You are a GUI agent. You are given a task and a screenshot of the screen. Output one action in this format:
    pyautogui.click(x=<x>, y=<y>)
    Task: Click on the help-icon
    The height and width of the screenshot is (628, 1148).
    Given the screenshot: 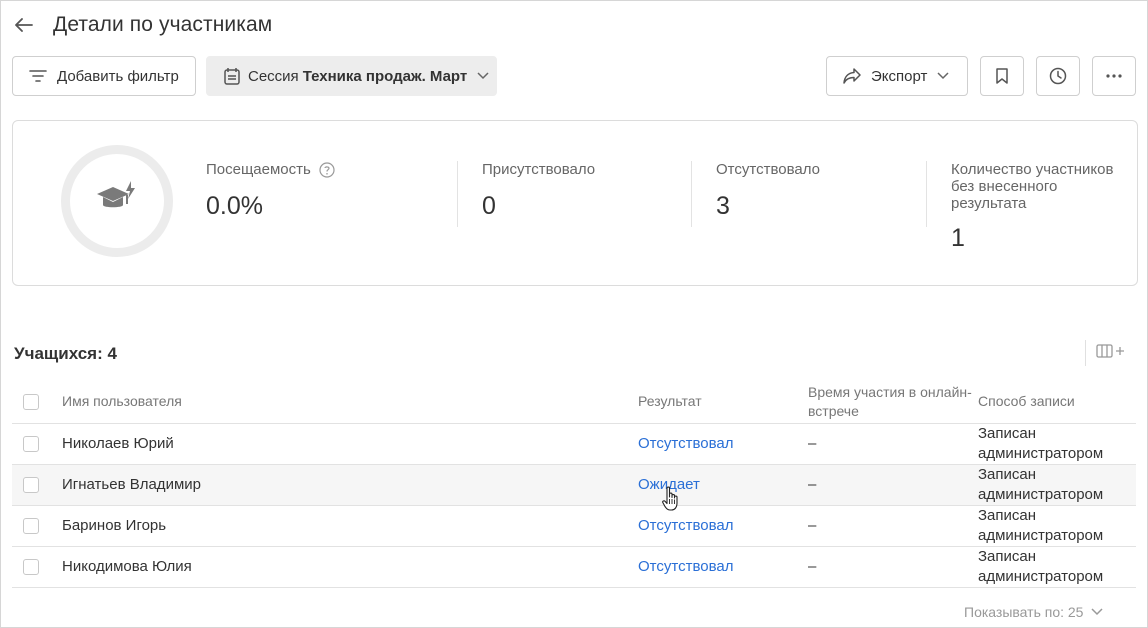 What is the action you would take?
    pyautogui.click(x=327, y=169)
    